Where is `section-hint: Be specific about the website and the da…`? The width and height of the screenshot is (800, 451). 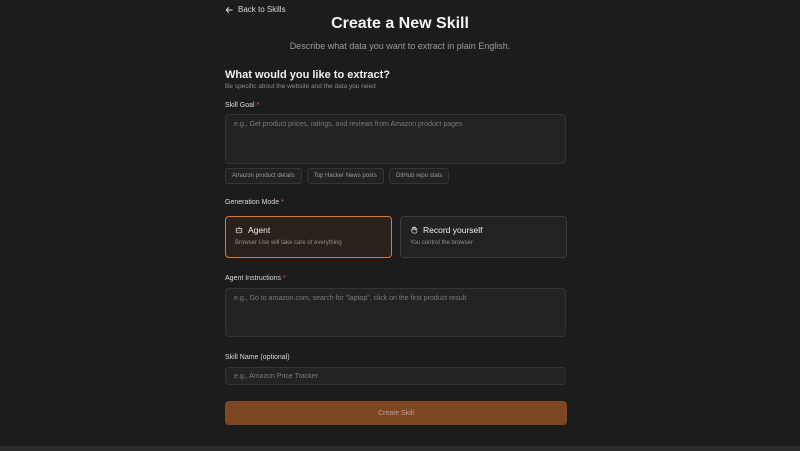 section-hint: Be specific about the website and the da… is located at coordinates (300, 86).